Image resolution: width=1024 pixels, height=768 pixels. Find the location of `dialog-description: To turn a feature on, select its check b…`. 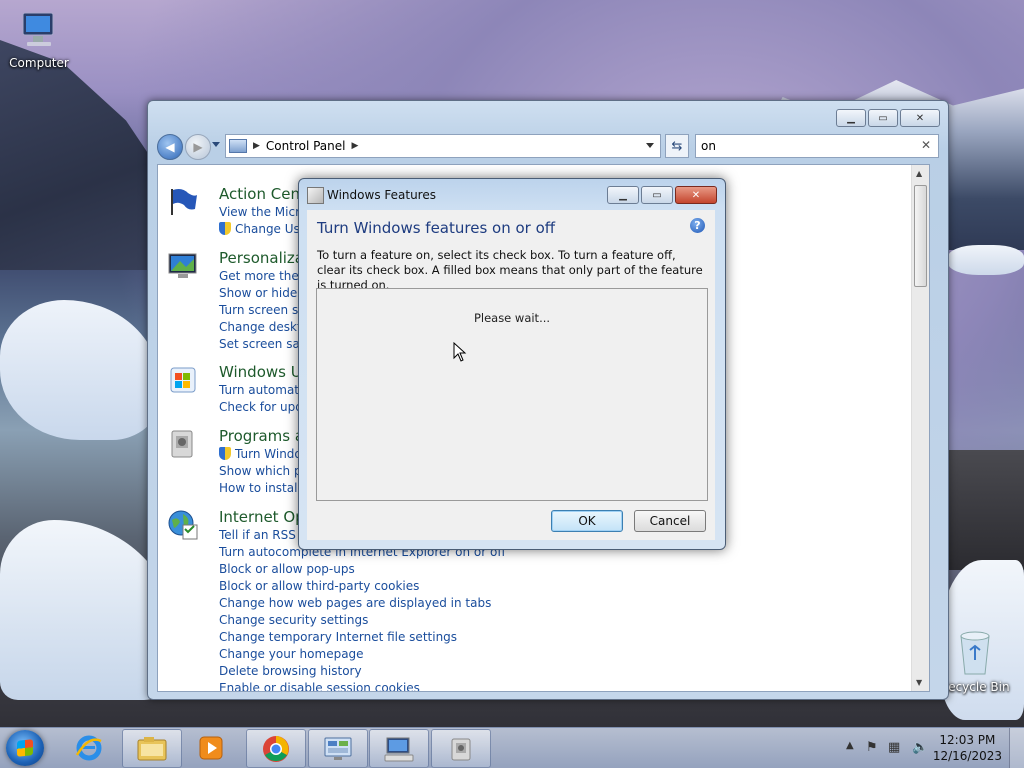

dialog-description: To turn a feature on, select its check b… is located at coordinates (510, 270).